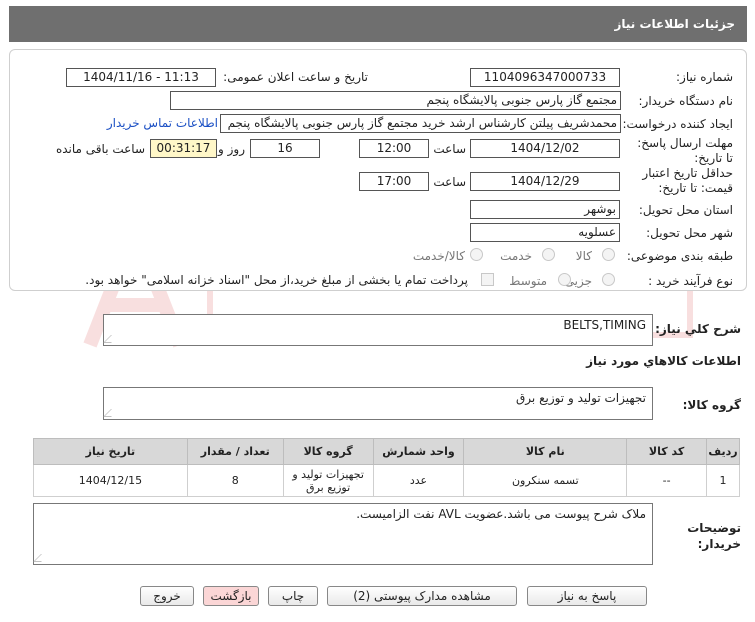 Image resolution: width=755 pixels, height=622 pixels. Describe the element at coordinates (449, 182) in the screenshot. I see `validity-time-label: ساعت` at that location.